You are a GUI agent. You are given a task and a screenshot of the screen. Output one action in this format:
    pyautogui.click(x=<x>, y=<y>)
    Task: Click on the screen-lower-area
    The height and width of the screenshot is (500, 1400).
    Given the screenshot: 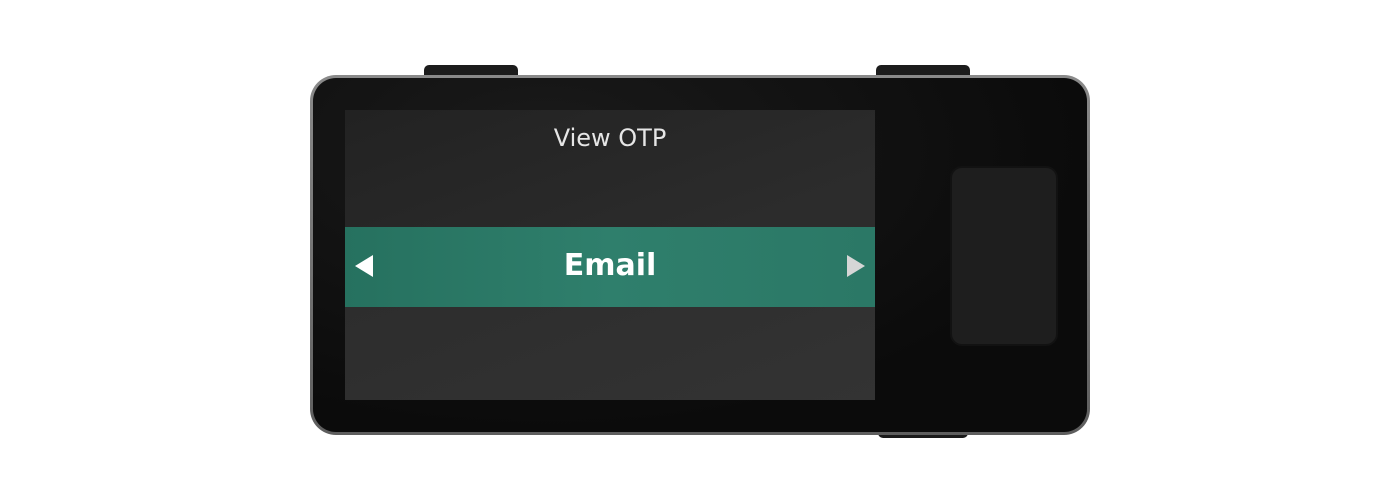 What is the action you would take?
    pyautogui.click(x=610, y=353)
    